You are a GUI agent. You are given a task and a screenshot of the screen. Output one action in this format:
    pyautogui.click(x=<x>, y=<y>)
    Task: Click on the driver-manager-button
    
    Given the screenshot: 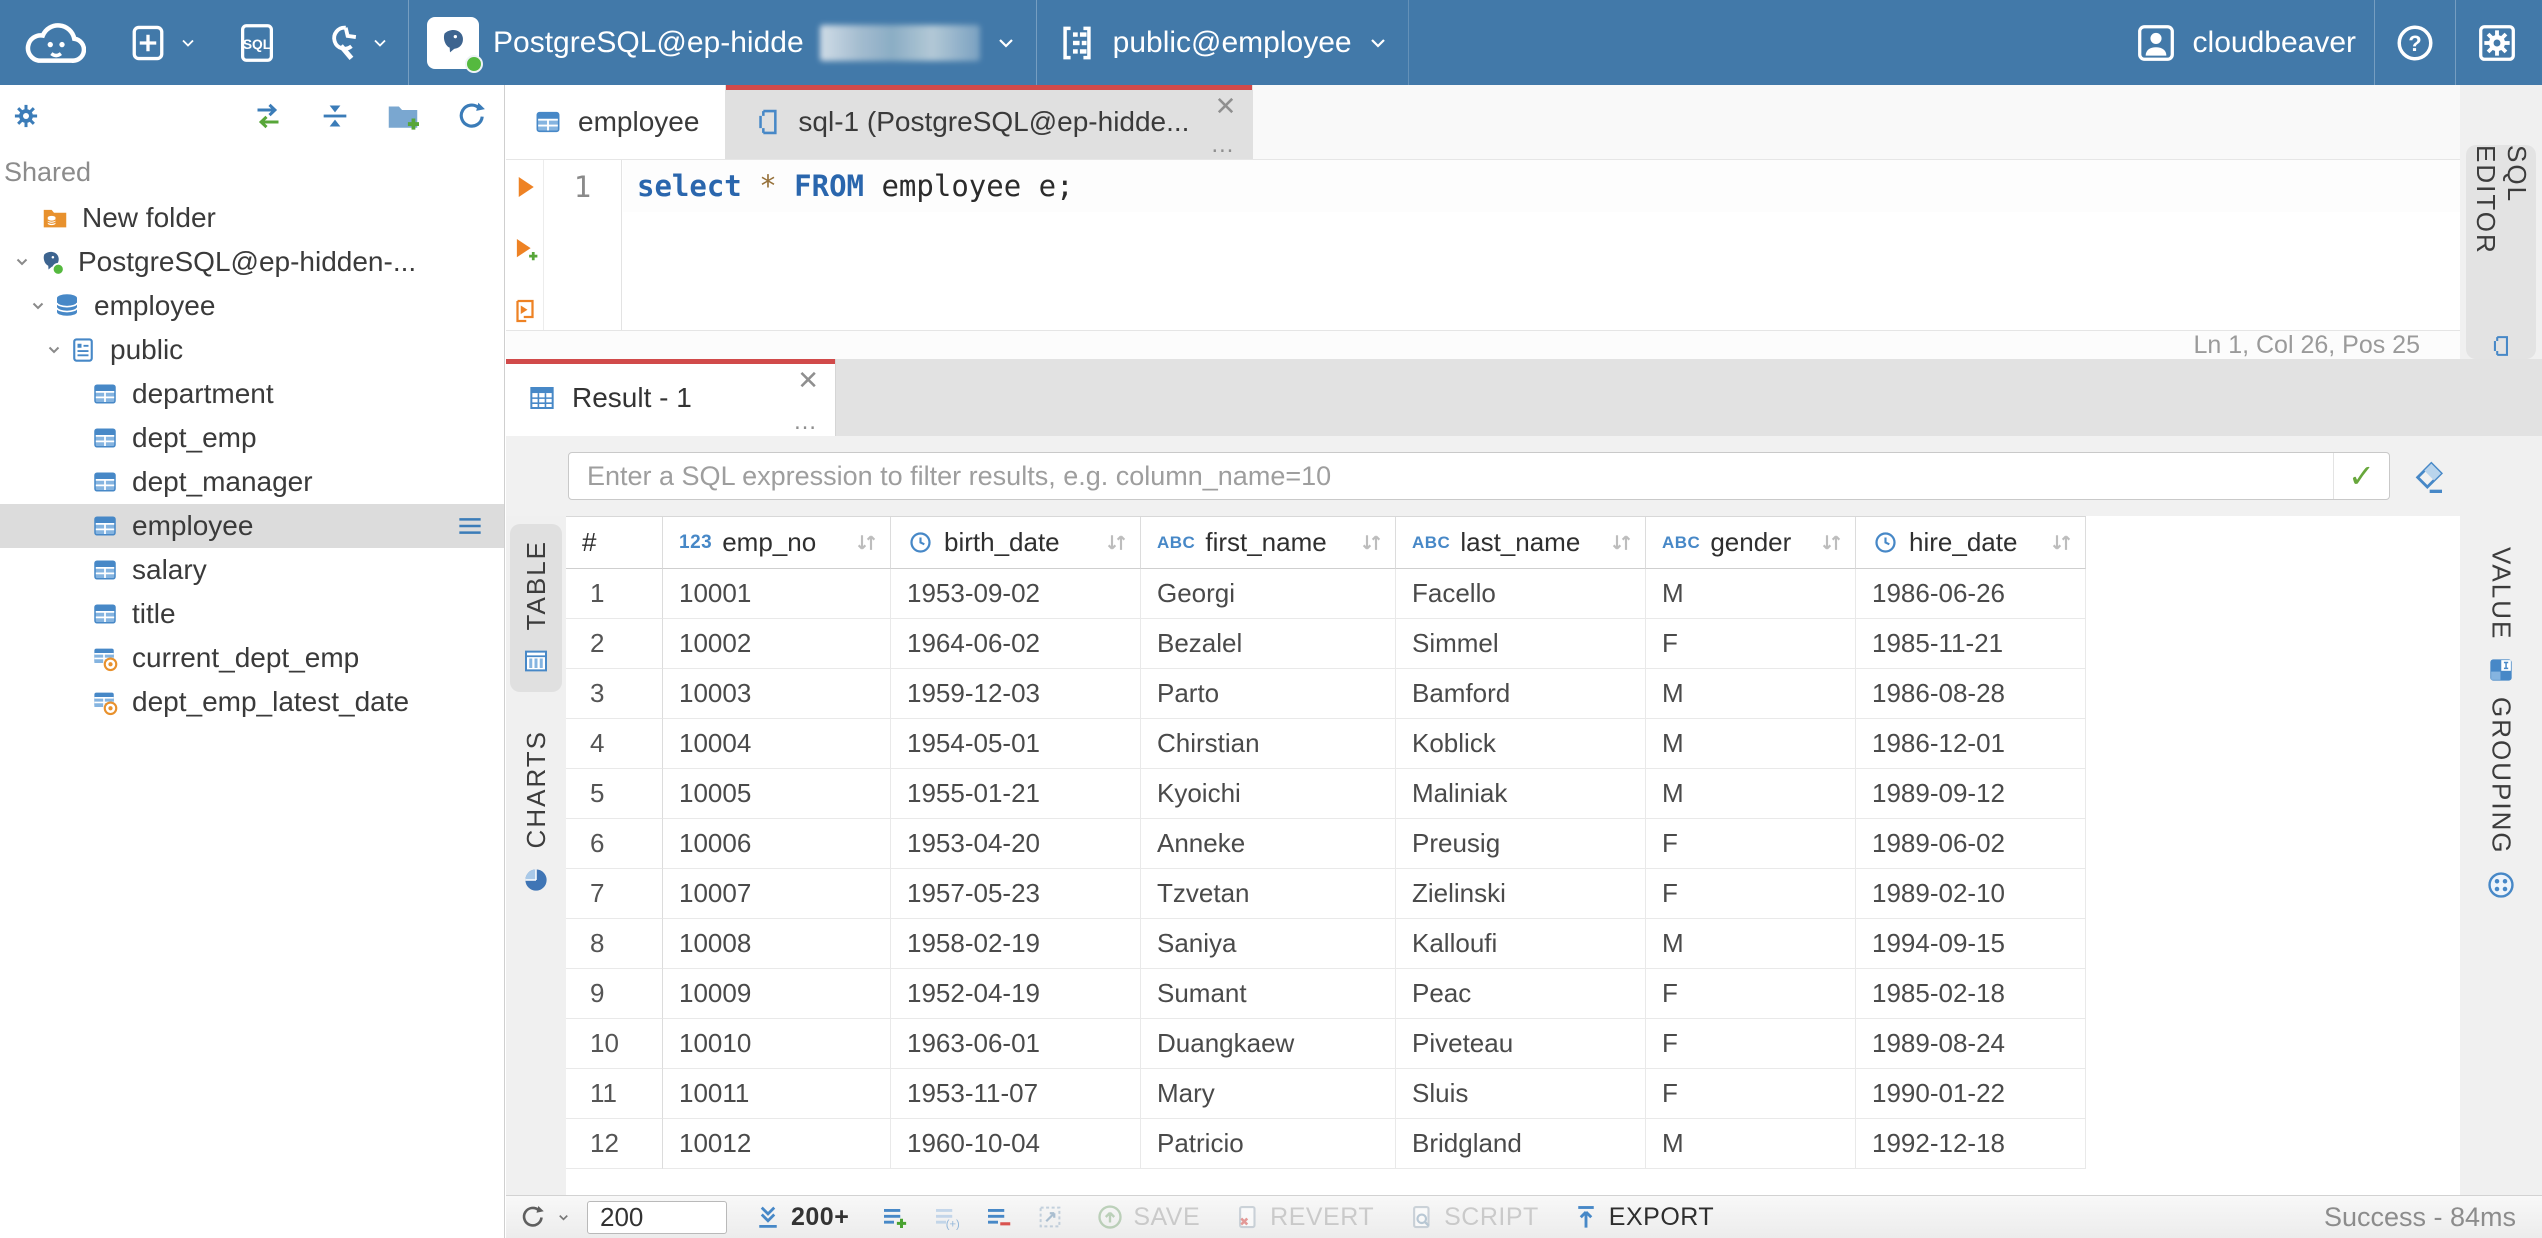 What is the action you would take?
    pyautogui.click(x=353, y=42)
    